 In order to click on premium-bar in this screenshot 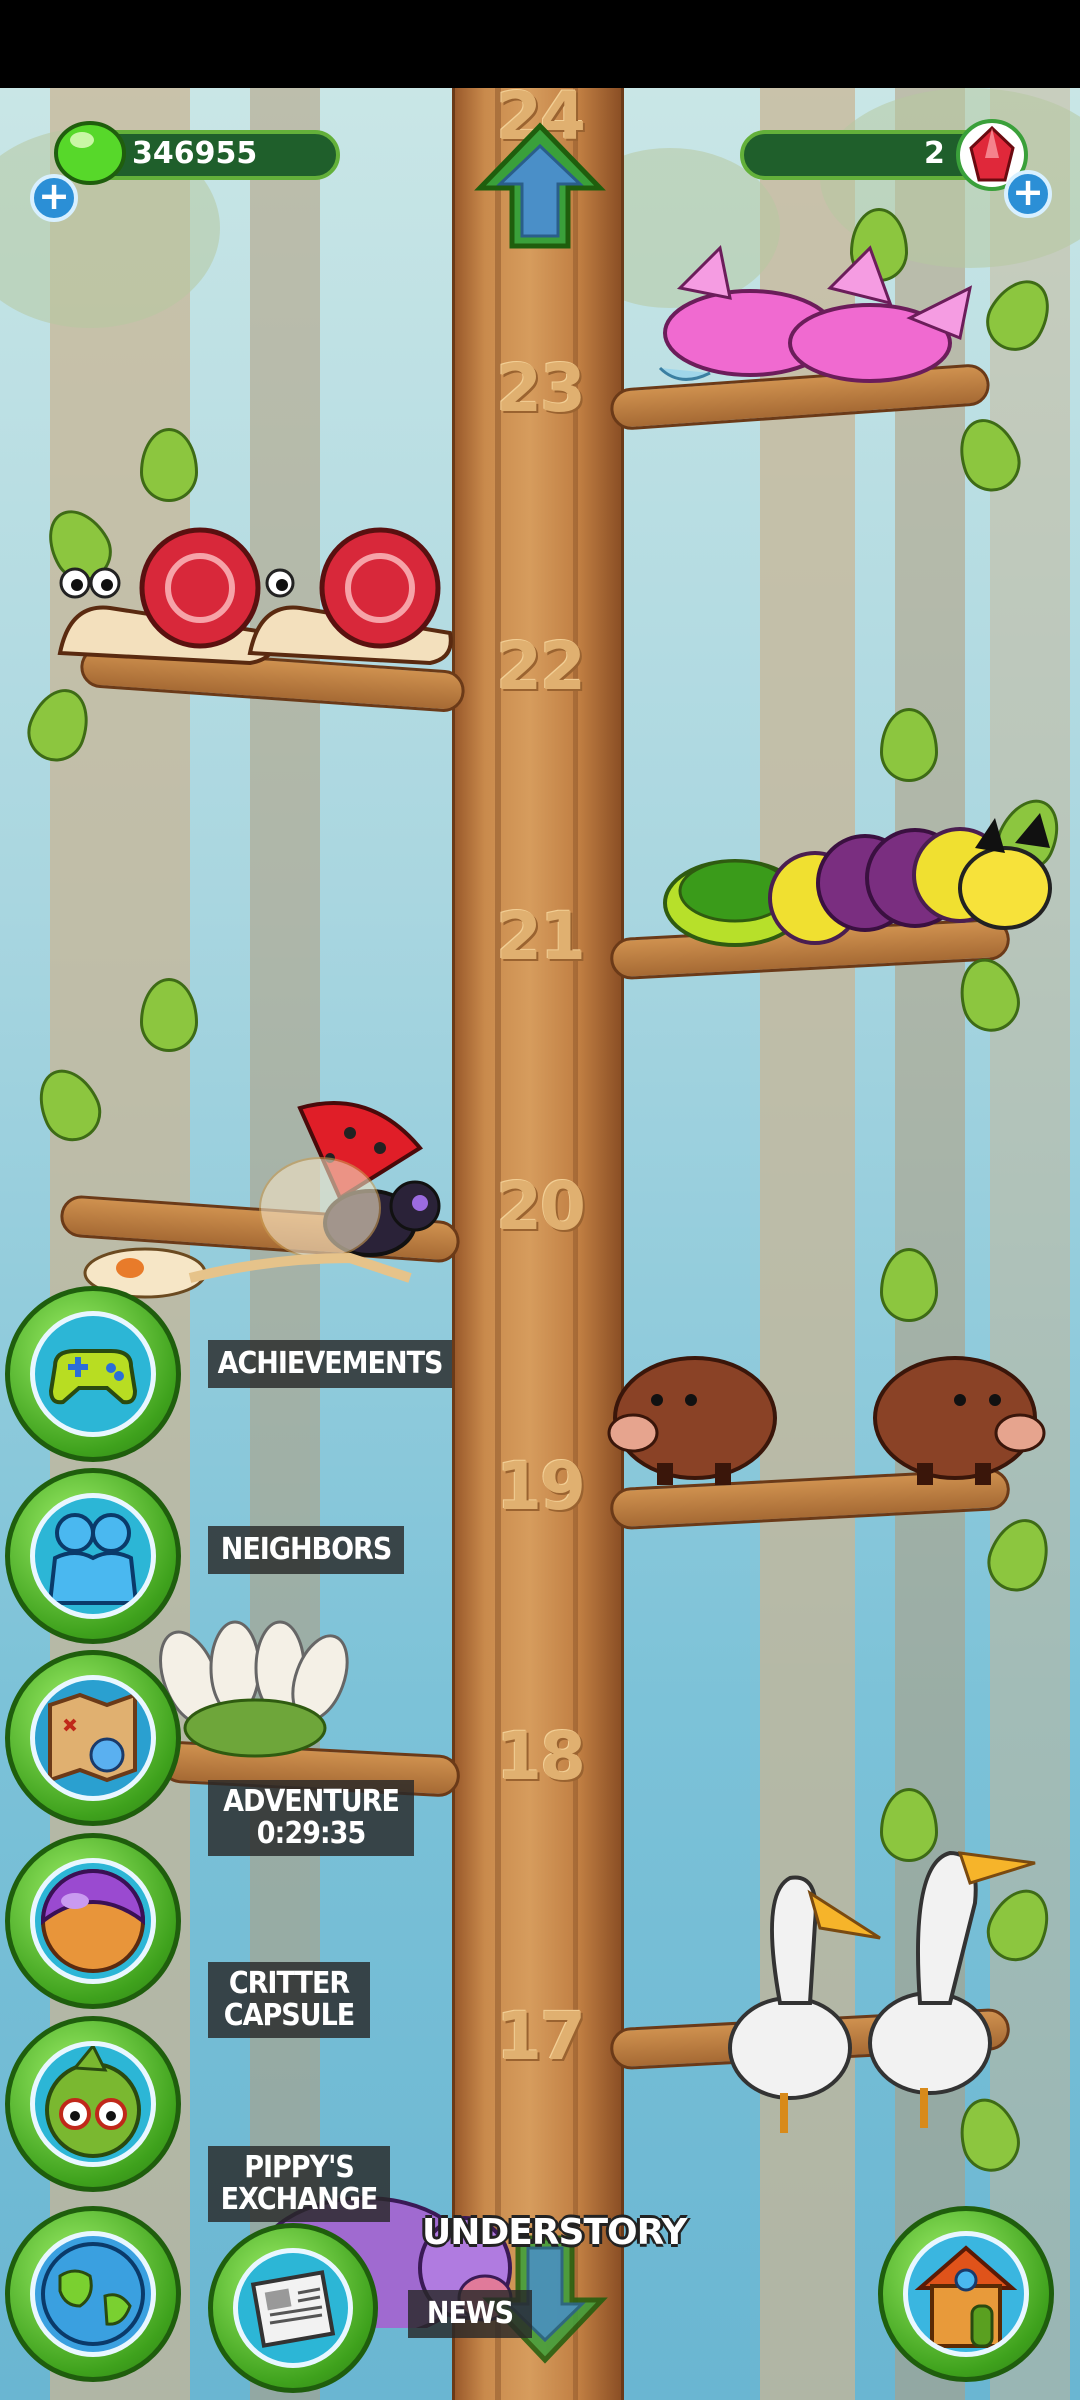, I will do `click(865, 155)`.